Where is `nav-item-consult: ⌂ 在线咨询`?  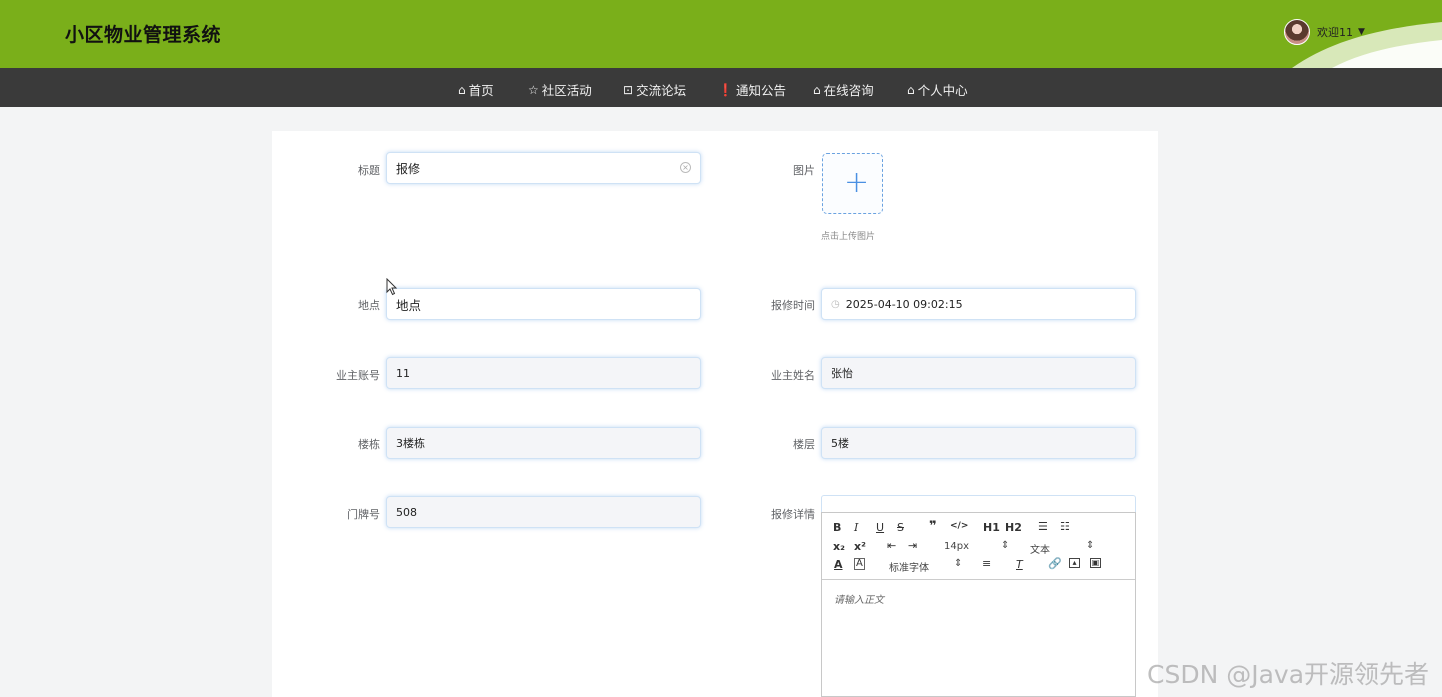 nav-item-consult: ⌂ 在线咨询 is located at coordinates (843, 89).